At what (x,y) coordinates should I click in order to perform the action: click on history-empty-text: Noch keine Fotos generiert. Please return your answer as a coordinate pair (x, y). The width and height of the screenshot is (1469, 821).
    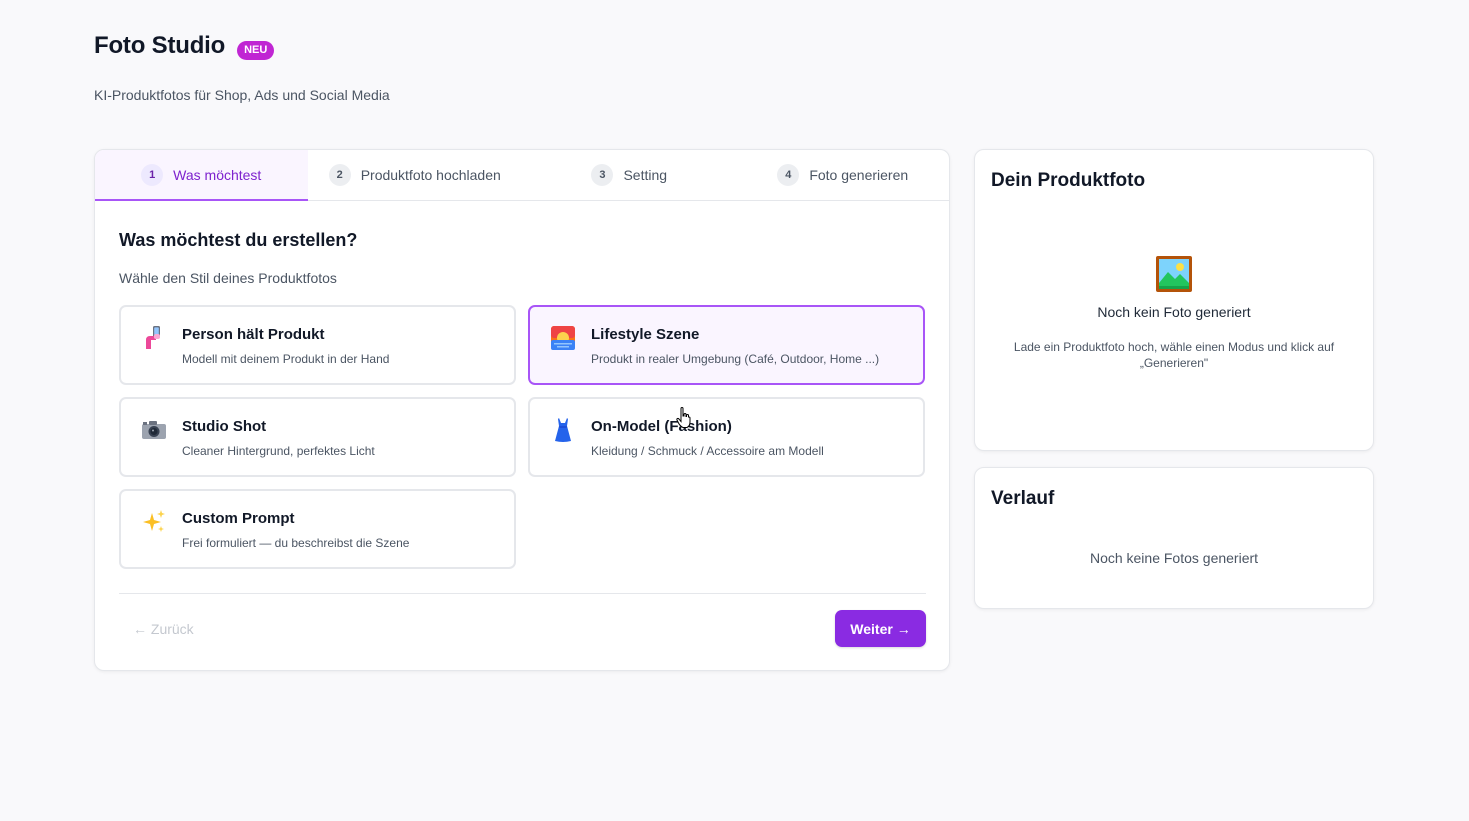
    Looking at the image, I should click on (1174, 558).